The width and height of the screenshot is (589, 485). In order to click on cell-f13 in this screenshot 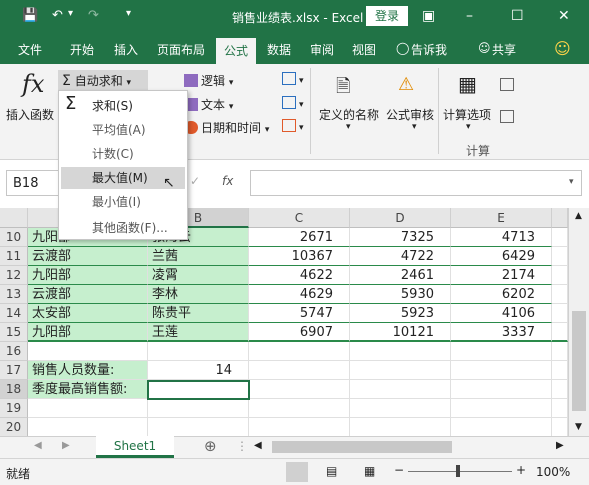, I will do `click(560, 294)`.